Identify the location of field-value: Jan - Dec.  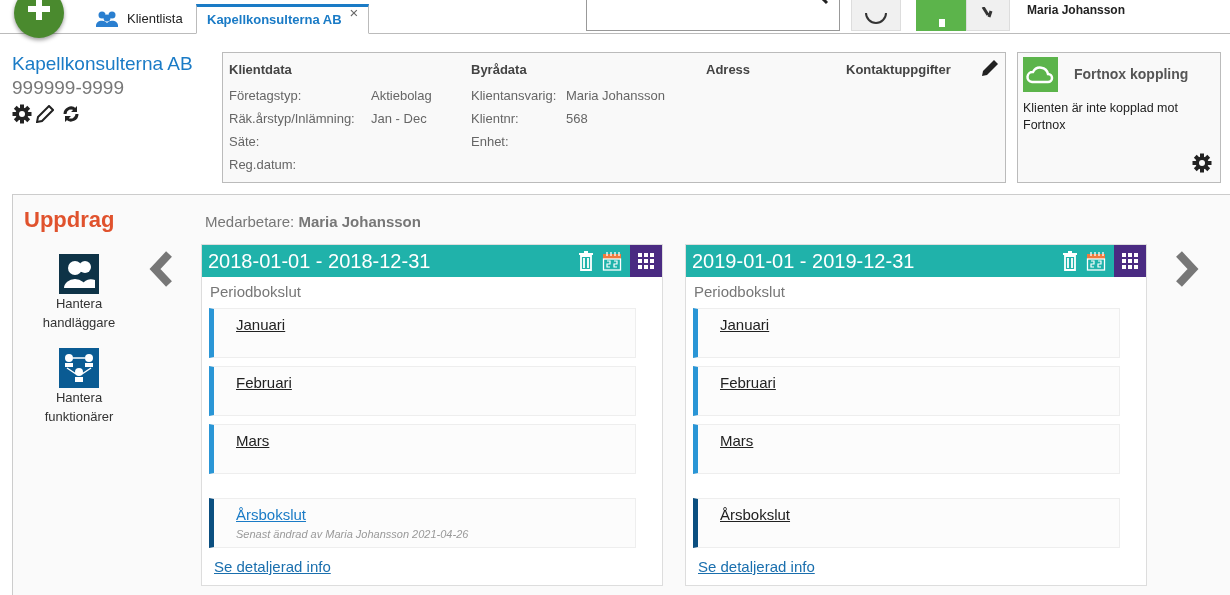
(399, 118).